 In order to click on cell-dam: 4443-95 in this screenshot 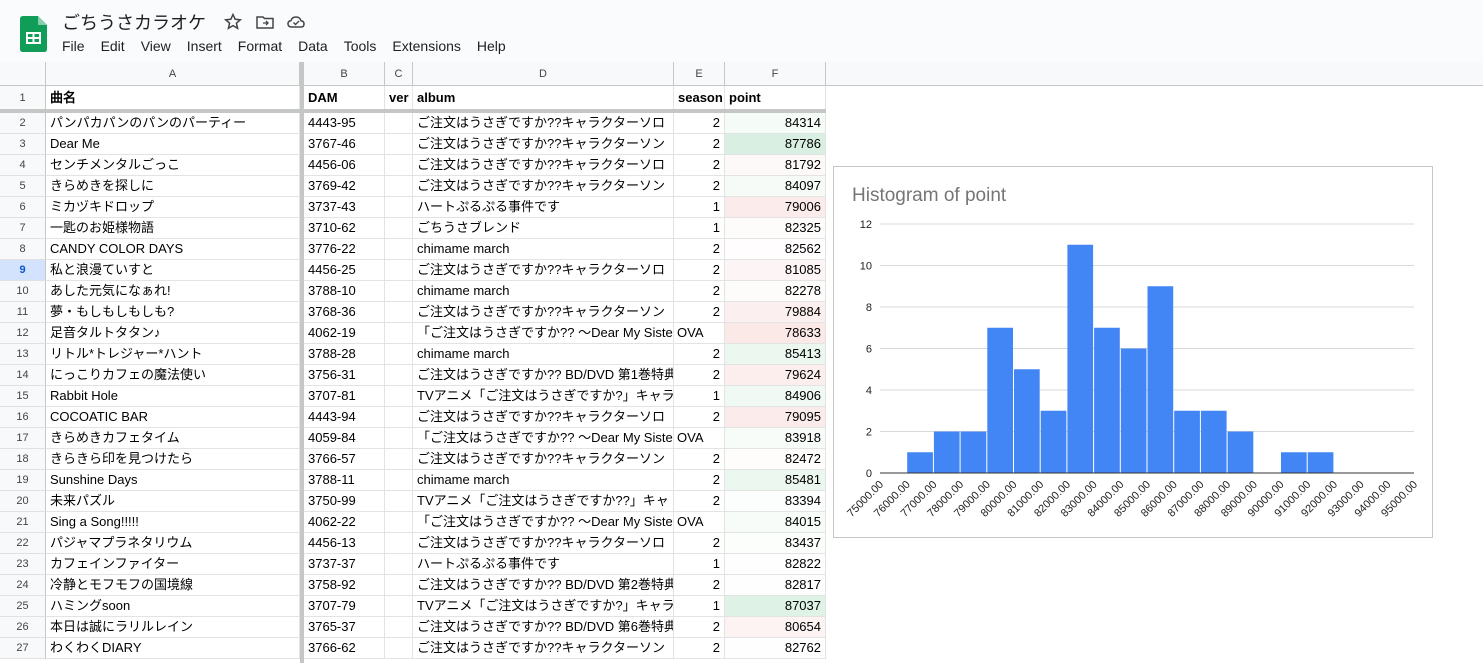, I will do `click(344, 123)`.